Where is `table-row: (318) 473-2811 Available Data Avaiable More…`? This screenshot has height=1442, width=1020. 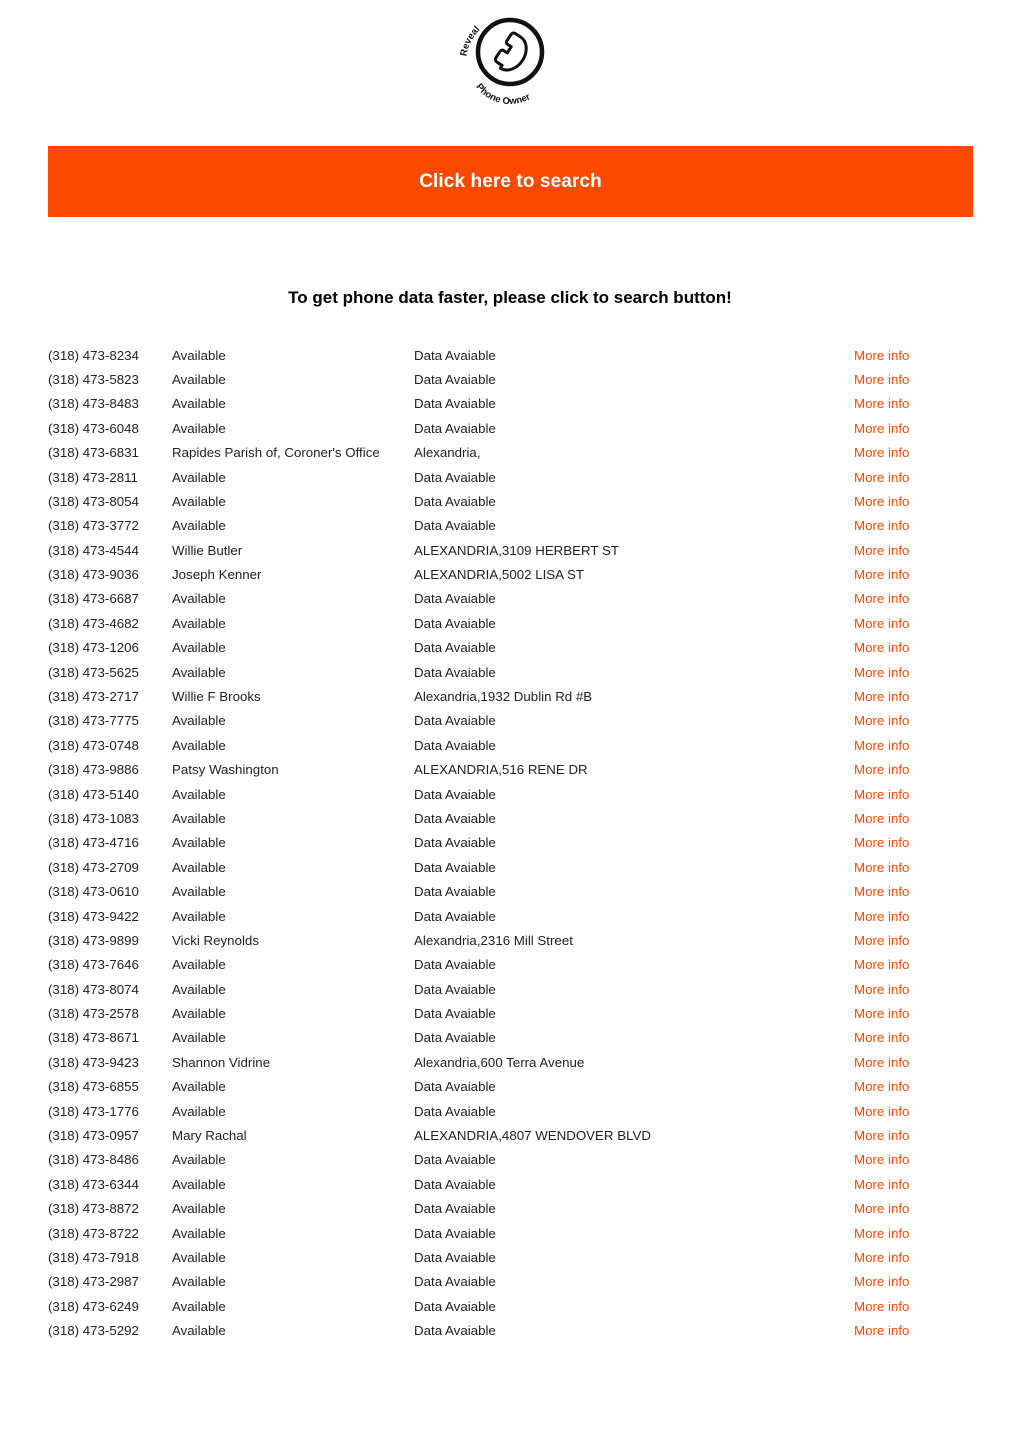
table-row: (318) 473-2811 Available Data Avaiable More… is located at coordinates (510, 477).